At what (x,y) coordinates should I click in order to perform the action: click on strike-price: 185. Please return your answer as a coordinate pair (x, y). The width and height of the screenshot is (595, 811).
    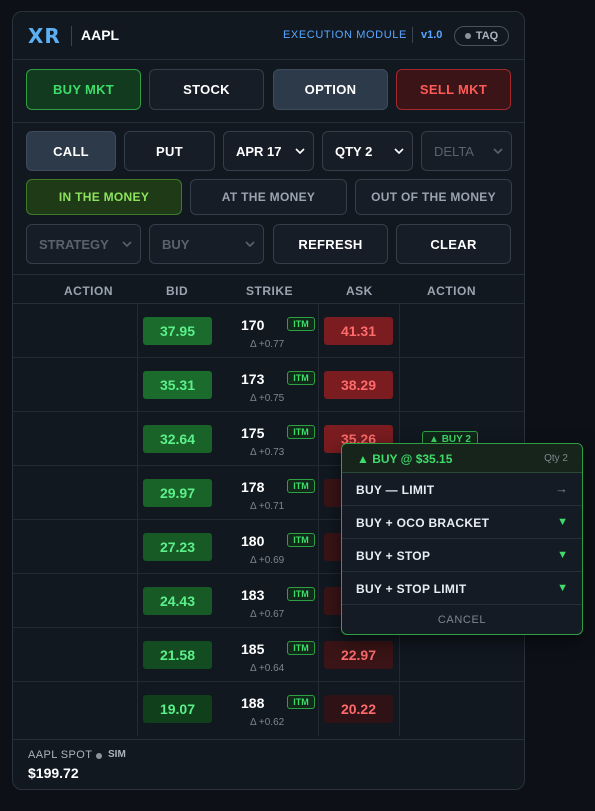
    Looking at the image, I should click on (253, 649).